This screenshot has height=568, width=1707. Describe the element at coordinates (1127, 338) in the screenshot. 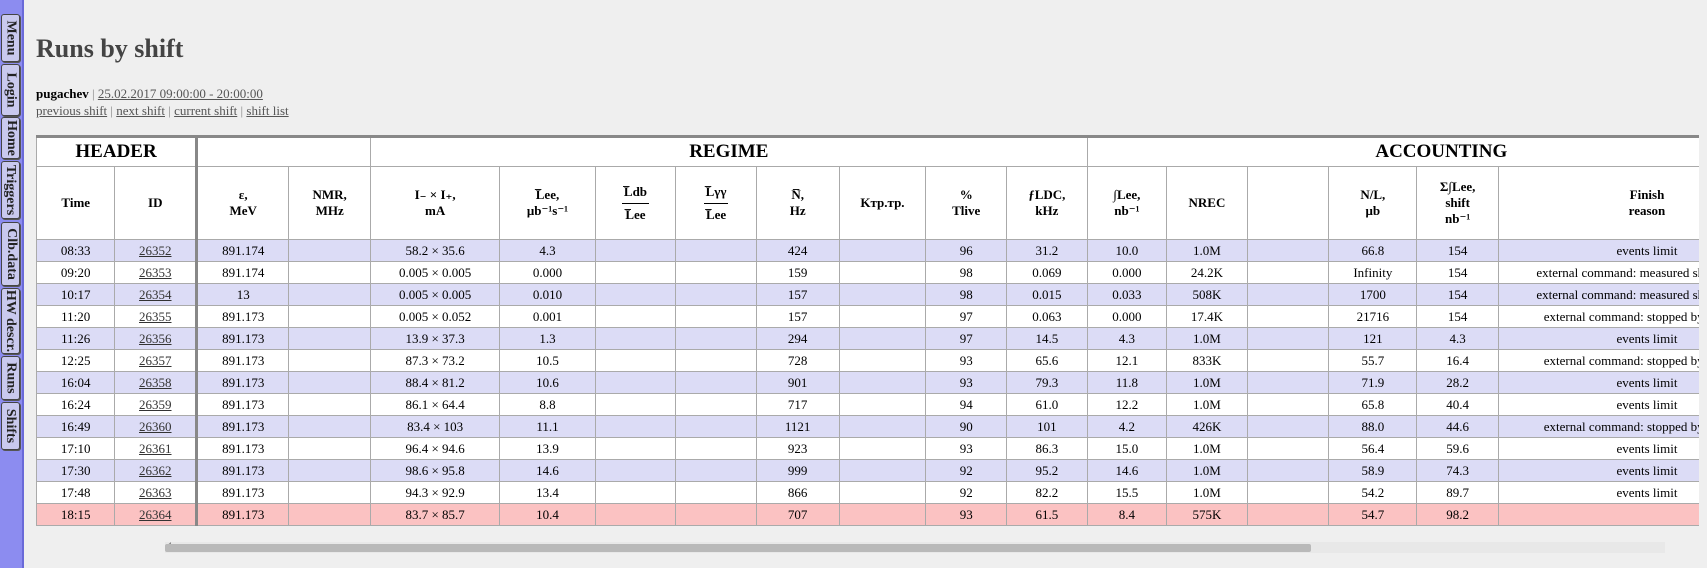

I see `cell-int-lee: 4.3` at that location.